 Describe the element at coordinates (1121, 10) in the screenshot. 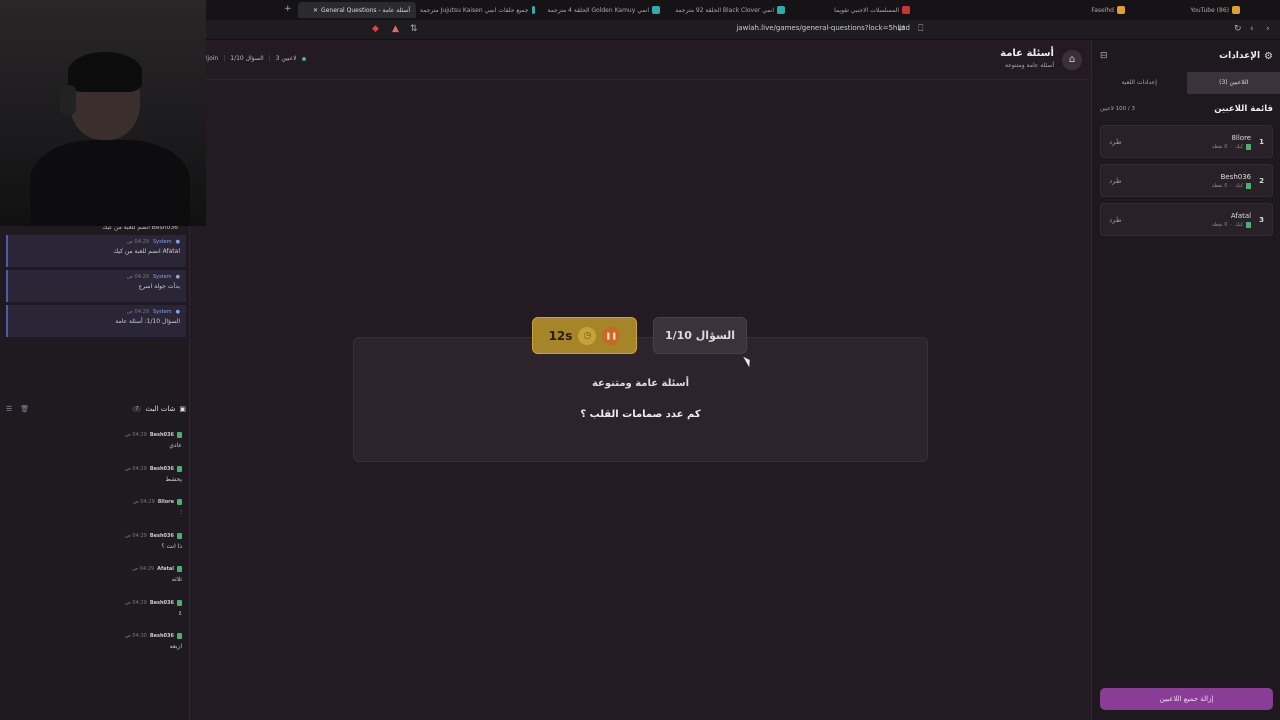

I see `faselhd-favicon-icon` at that location.